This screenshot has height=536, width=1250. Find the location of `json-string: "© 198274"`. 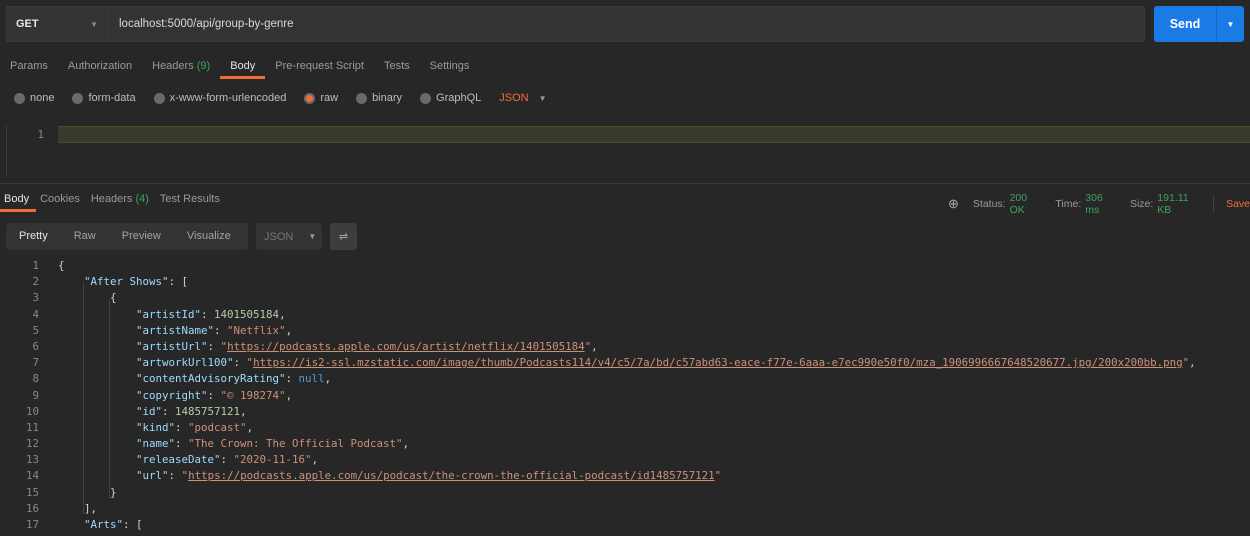

json-string: "© 198274" is located at coordinates (253, 395).